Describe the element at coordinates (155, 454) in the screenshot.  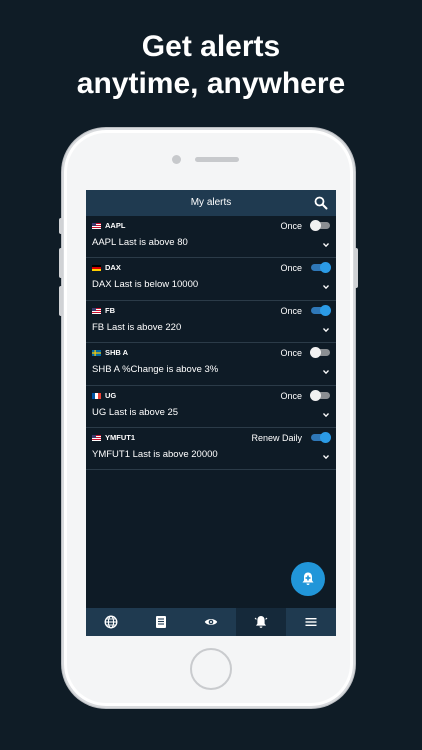
I see `alert-description: YMFUT1 Last is above 20000` at that location.